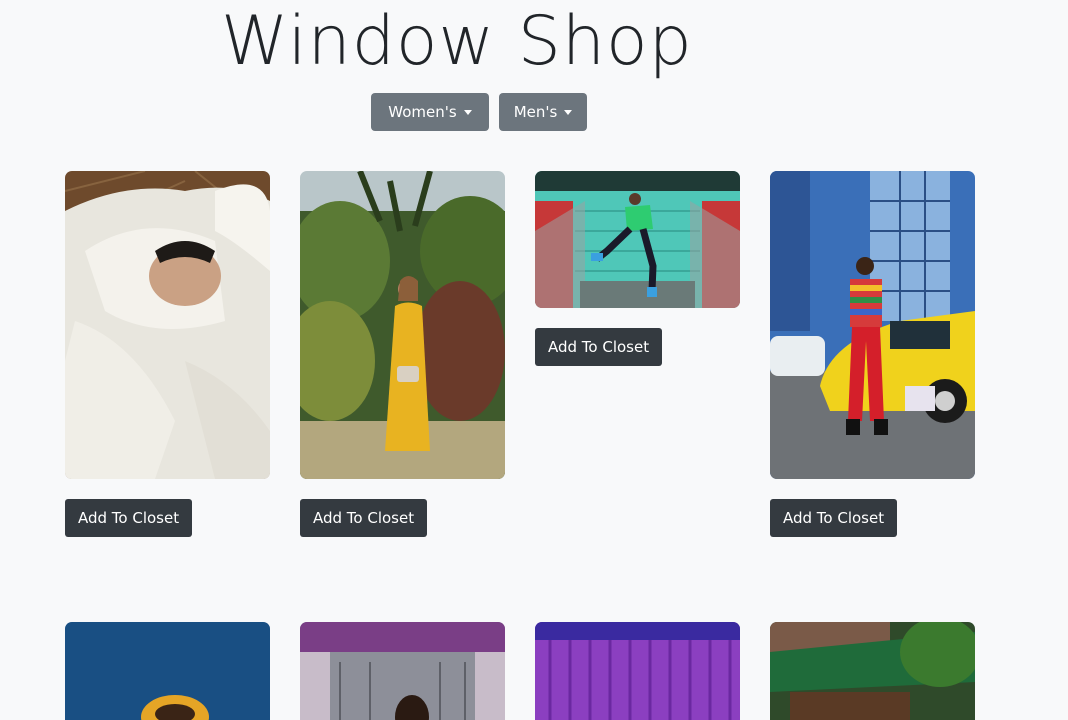  I want to click on product-photo-woman-yellow-car, so click(872, 325).